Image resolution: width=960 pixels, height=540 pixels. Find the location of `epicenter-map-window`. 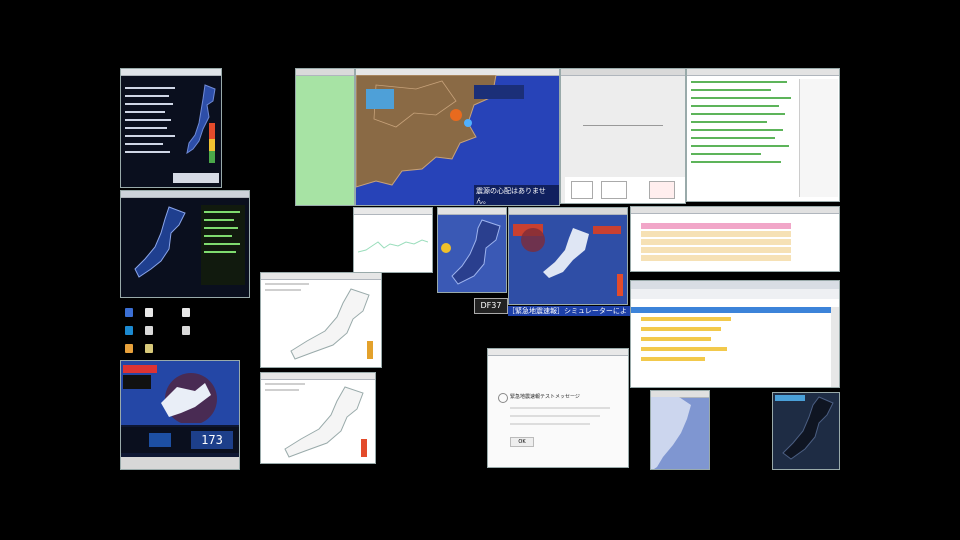

epicenter-map-window is located at coordinates (806, 431).